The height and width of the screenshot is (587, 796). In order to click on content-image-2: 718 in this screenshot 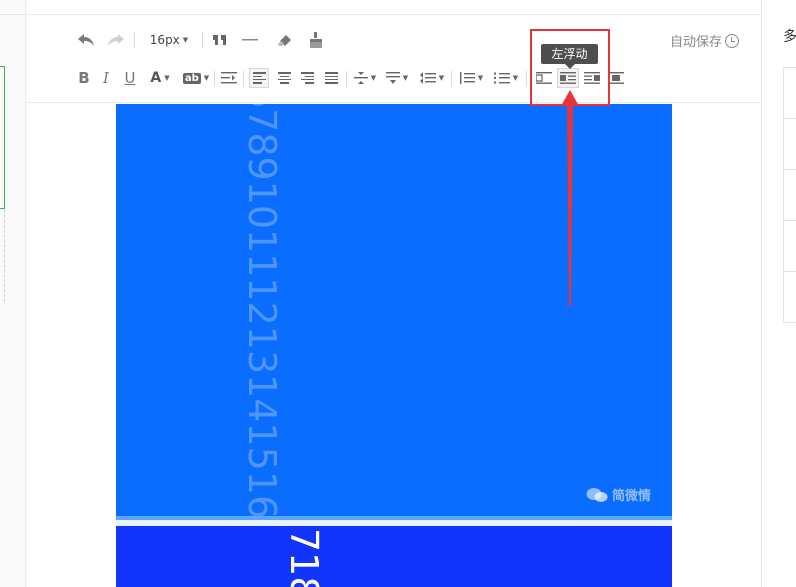, I will do `click(394, 556)`.